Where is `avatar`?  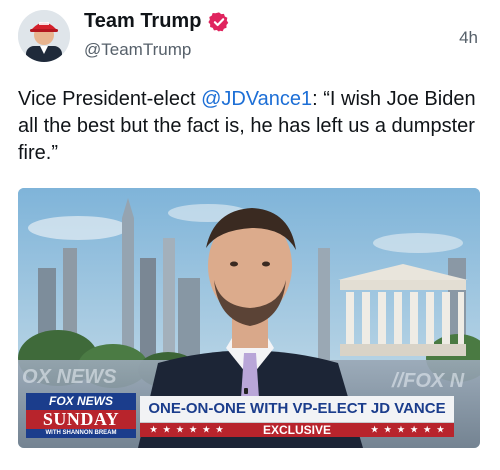 avatar is located at coordinates (44, 36).